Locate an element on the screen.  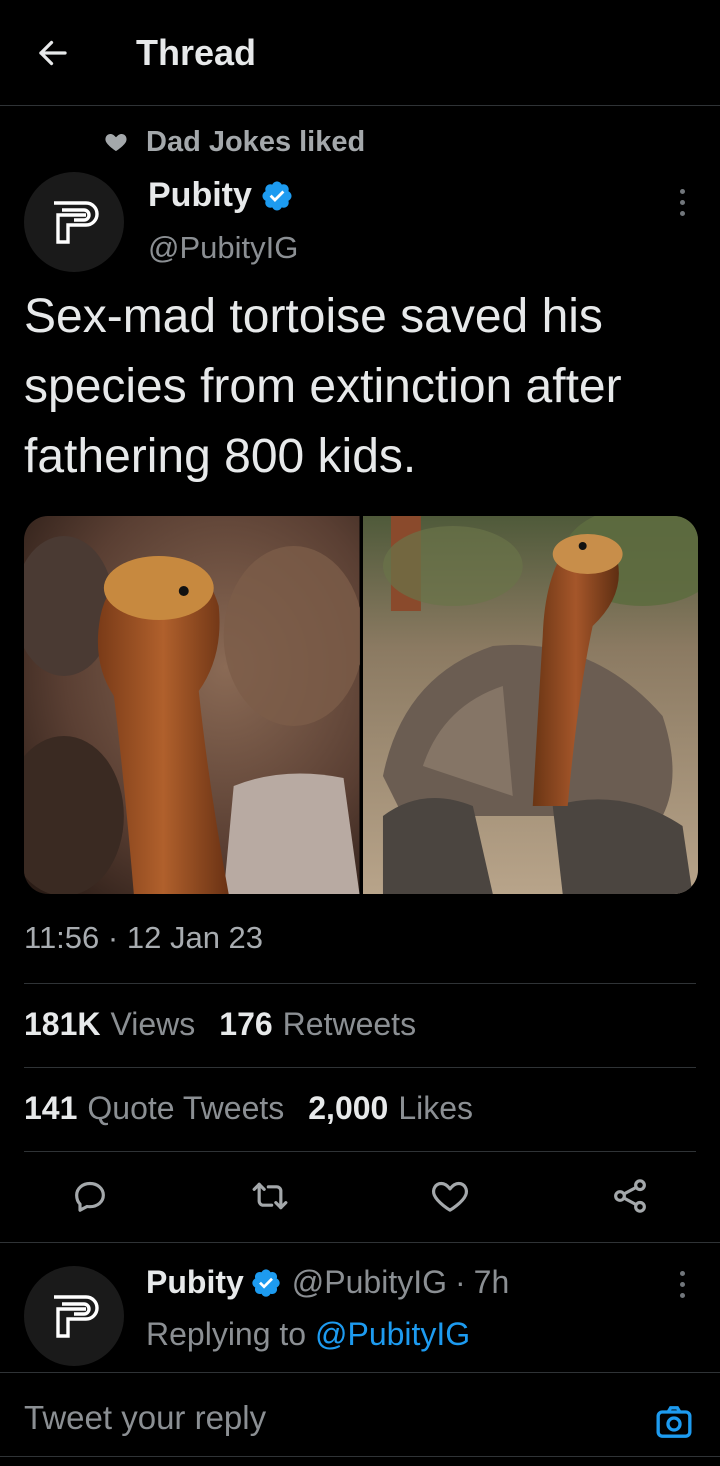
views-label: Views is located at coordinates (153, 1024).